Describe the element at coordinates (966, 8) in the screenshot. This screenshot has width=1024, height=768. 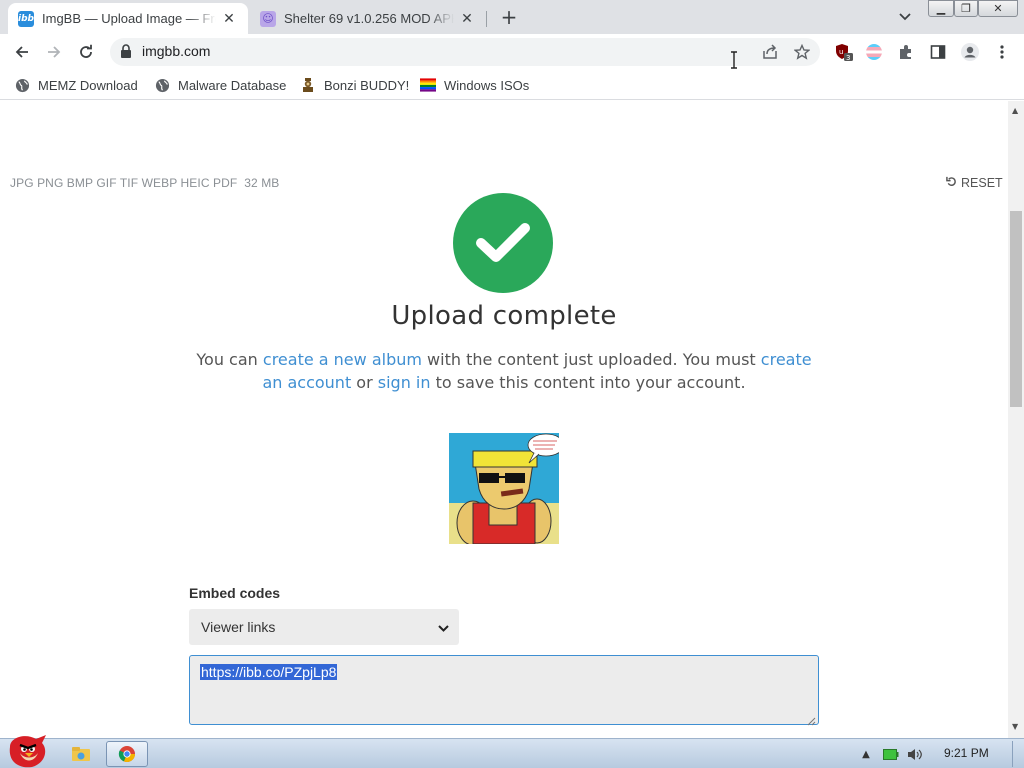
I see `restore-button: ❐` at that location.